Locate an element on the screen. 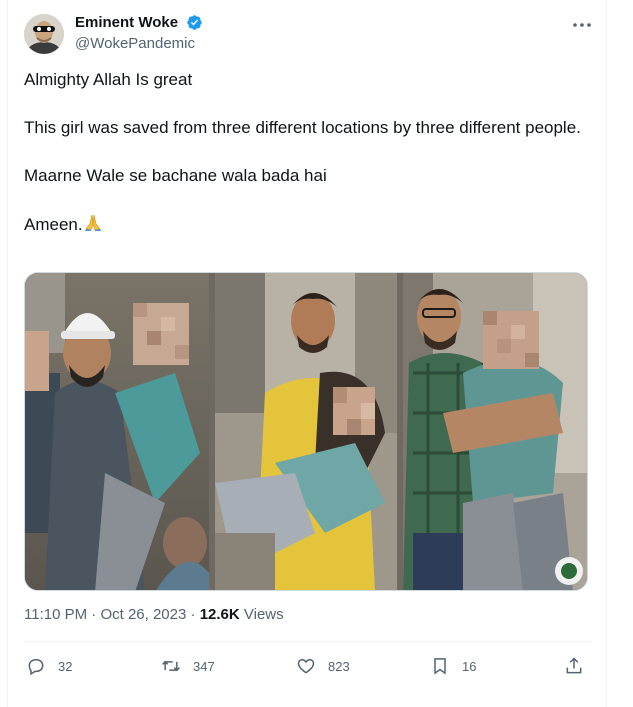 Image resolution: width=633 pixels, height=707 pixels. views-count: 12.6K is located at coordinates (219, 614).